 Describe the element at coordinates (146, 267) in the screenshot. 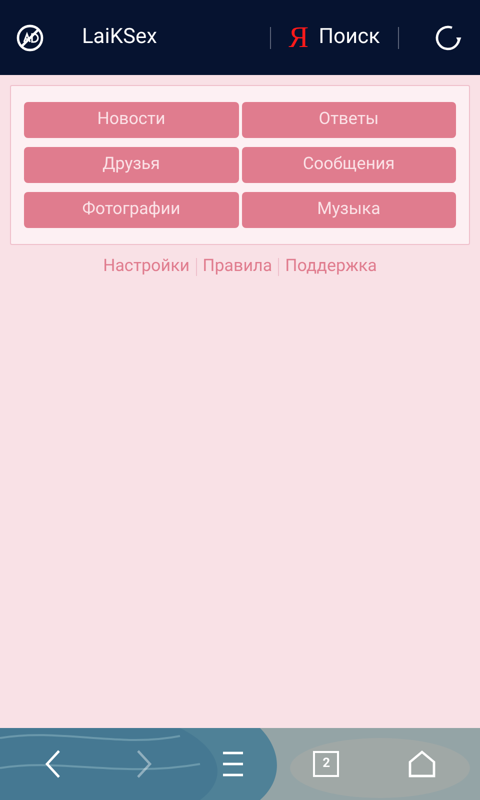

I see `footer-link: Настройки` at that location.